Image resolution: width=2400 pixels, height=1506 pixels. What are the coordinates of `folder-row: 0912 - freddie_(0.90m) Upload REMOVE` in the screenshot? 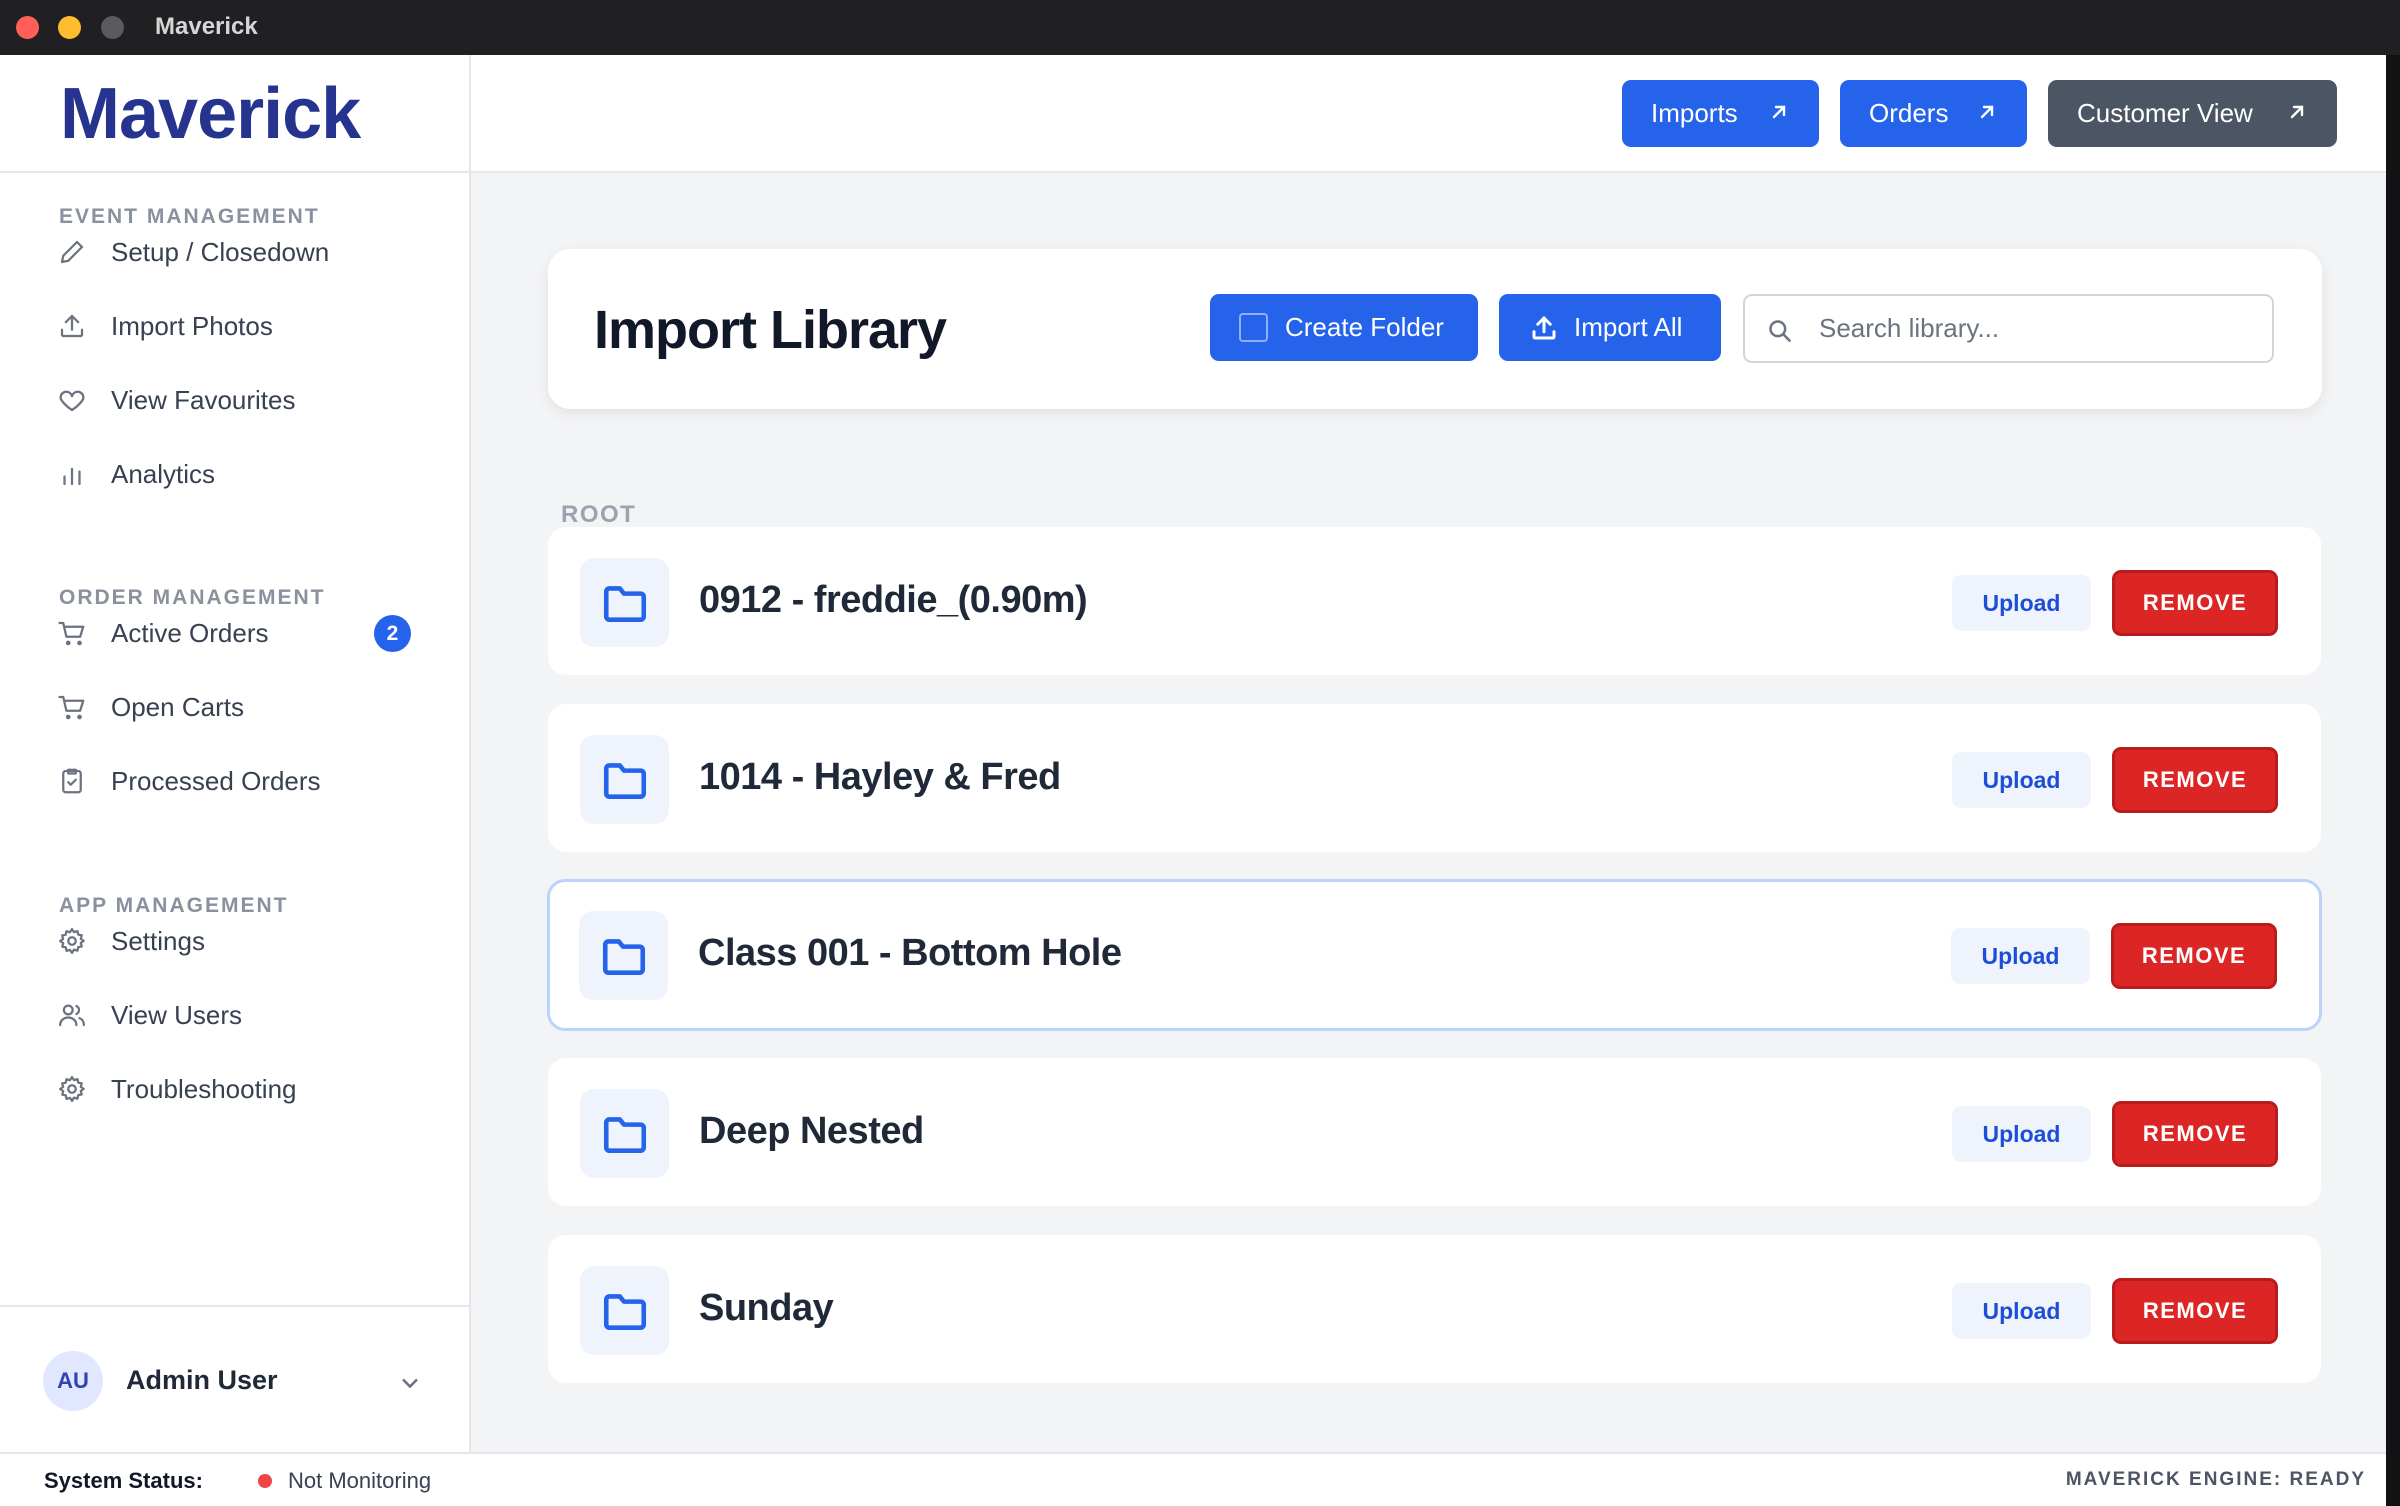 It's located at (1434, 601).